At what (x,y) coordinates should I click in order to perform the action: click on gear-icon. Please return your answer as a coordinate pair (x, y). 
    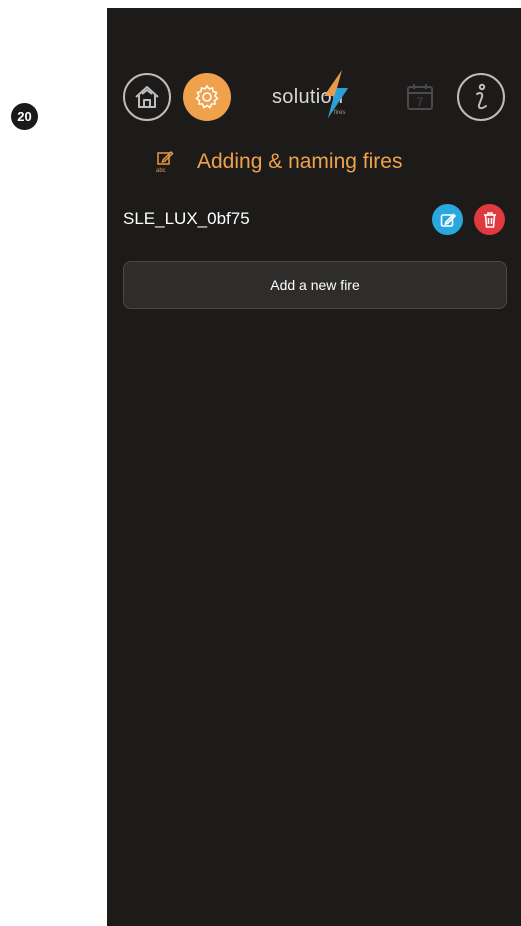
    Looking at the image, I should click on (207, 96).